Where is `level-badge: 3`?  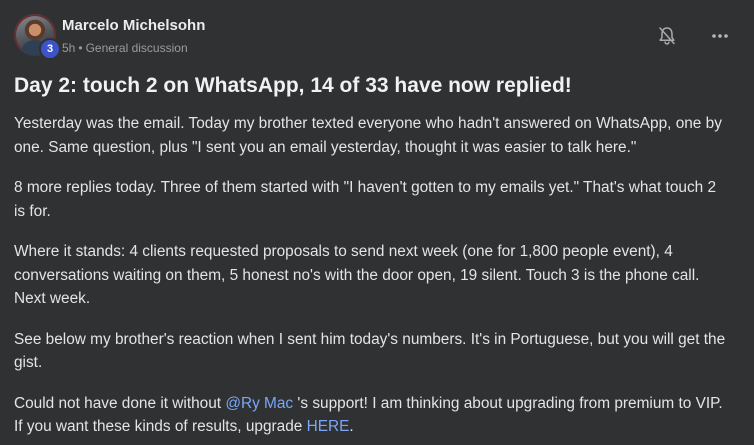
level-badge: 3 is located at coordinates (50, 49).